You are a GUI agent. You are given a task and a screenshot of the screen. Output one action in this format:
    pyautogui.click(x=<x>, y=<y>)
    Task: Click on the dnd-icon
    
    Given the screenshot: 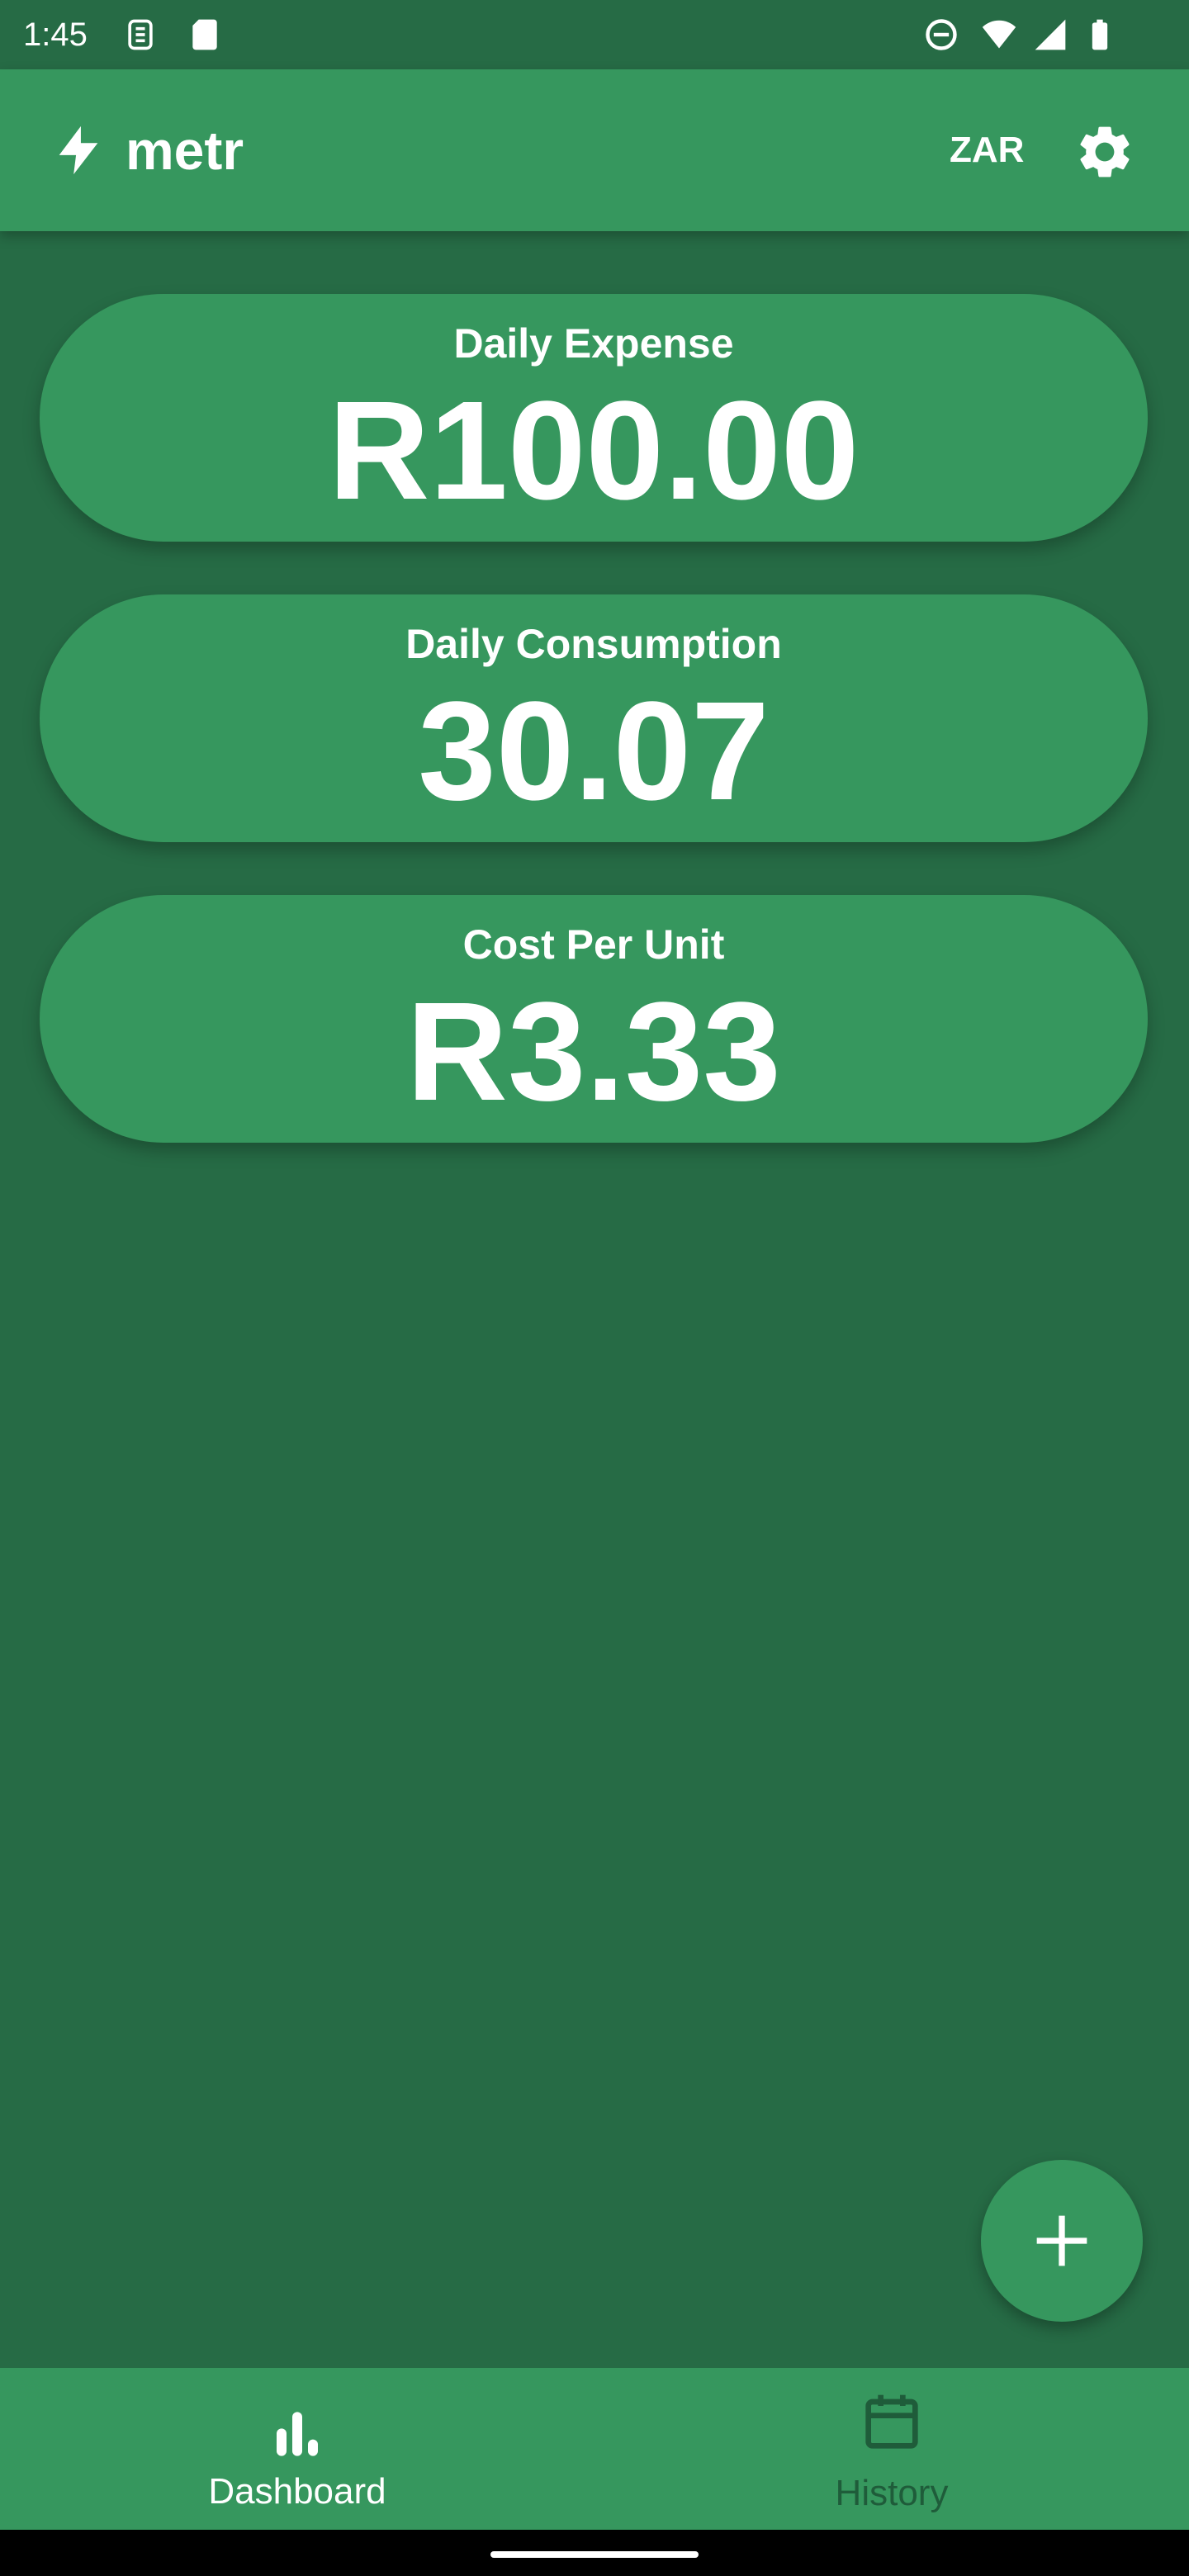 What is the action you would take?
    pyautogui.click(x=941, y=34)
    